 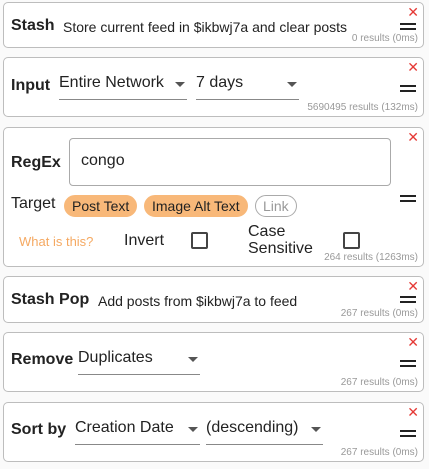 I want to click on sort-order-value: (descending), so click(x=252, y=427).